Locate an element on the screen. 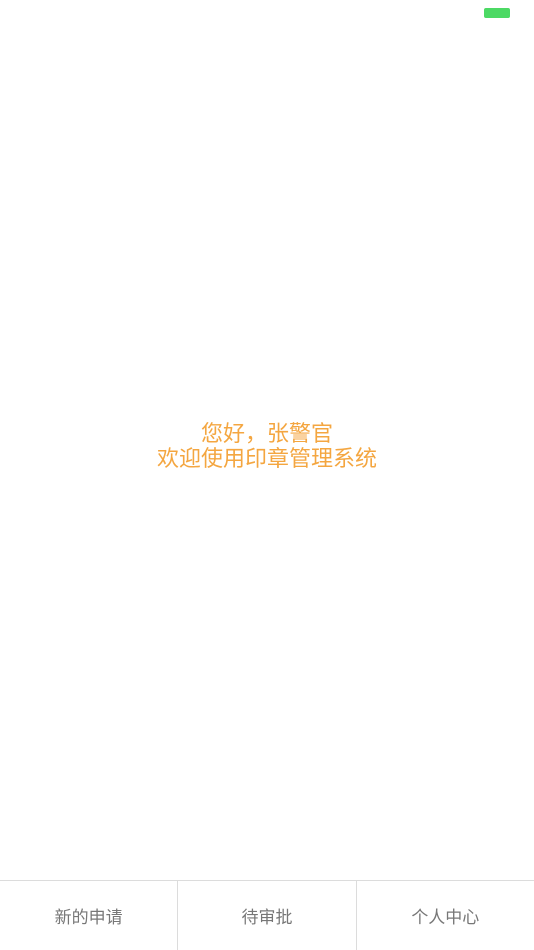 The image size is (534, 950). tab-label: 新的申请 is located at coordinates (88, 918).